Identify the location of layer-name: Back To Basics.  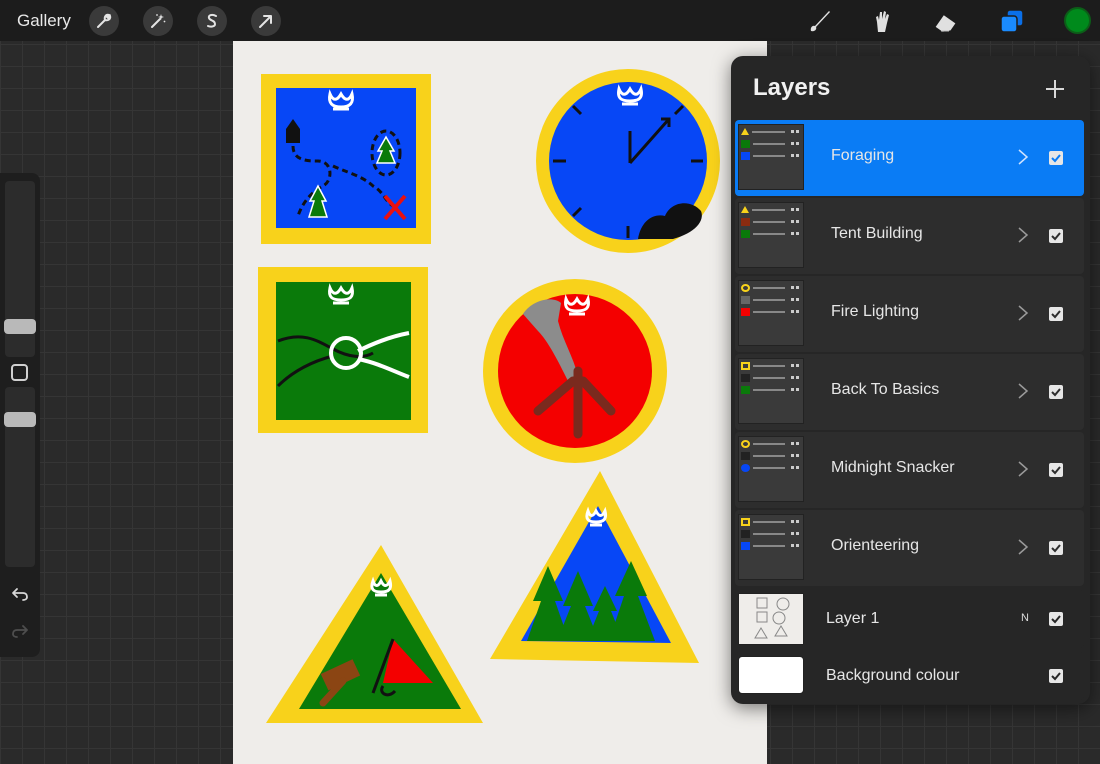
(885, 389).